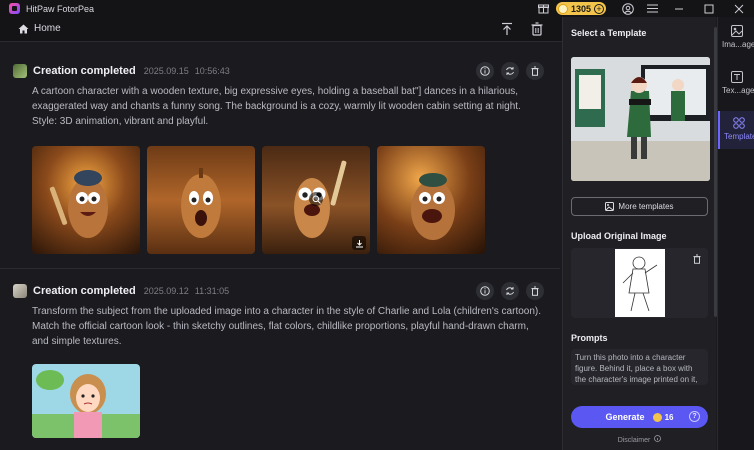 Image resolution: width=754 pixels, height=450 pixels. What do you see at coordinates (47, 28) in the screenshot?
I see `home-label: Home` at bounding box center [47, 28].